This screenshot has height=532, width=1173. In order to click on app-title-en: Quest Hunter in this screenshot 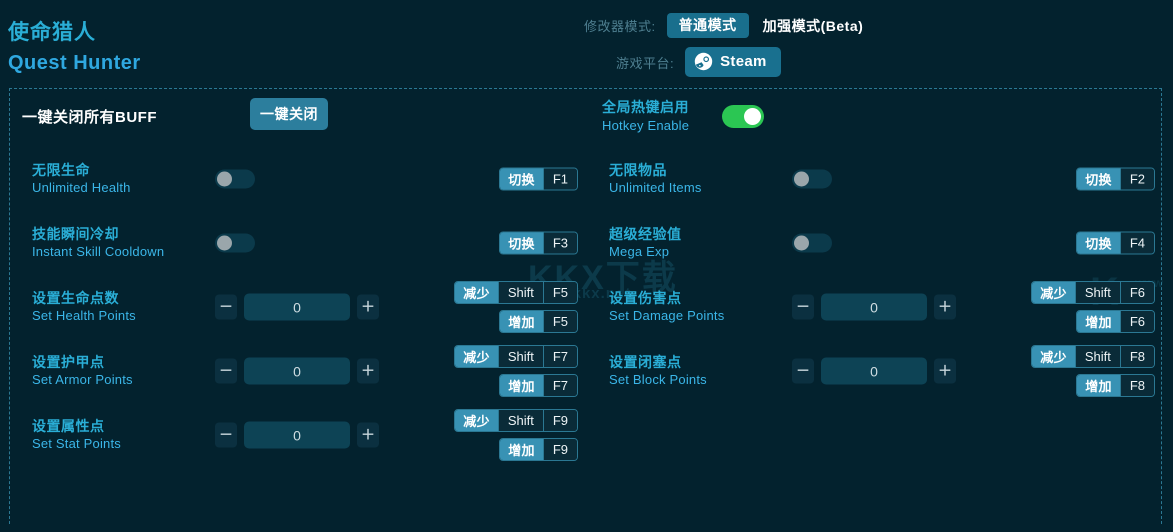, I will do `click(74, 63)`.